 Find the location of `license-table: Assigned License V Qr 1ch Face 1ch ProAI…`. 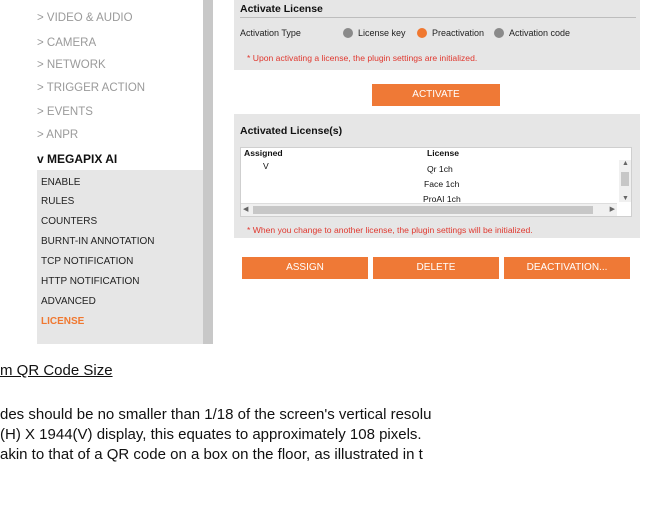

license-table: Assigned License V Qr 1ch Face 1ch ProAI… is located at coordinates (436, 182).